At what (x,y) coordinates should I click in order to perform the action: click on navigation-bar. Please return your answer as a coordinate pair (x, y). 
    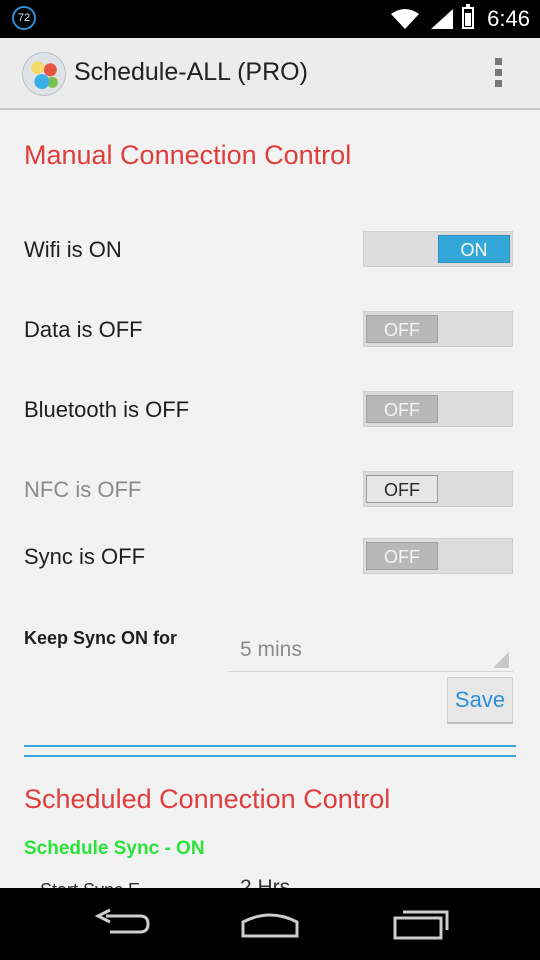
    Looking at the image, I should click on (270, 924).